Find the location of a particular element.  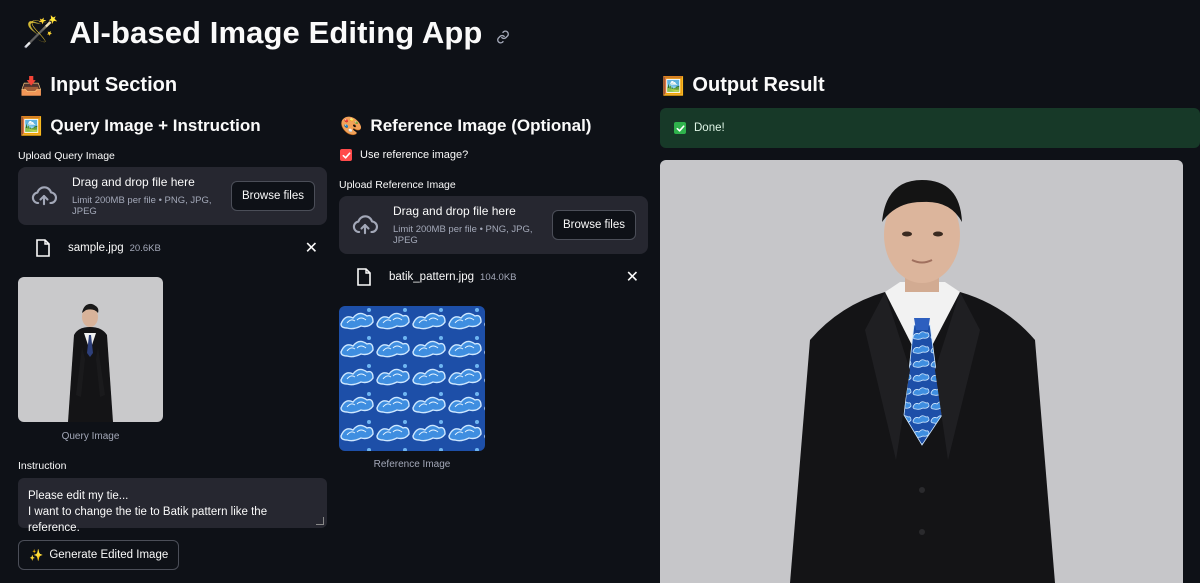

reference-header: 🎨 Reference Image (Optional) is located at coordinates (465, 126).